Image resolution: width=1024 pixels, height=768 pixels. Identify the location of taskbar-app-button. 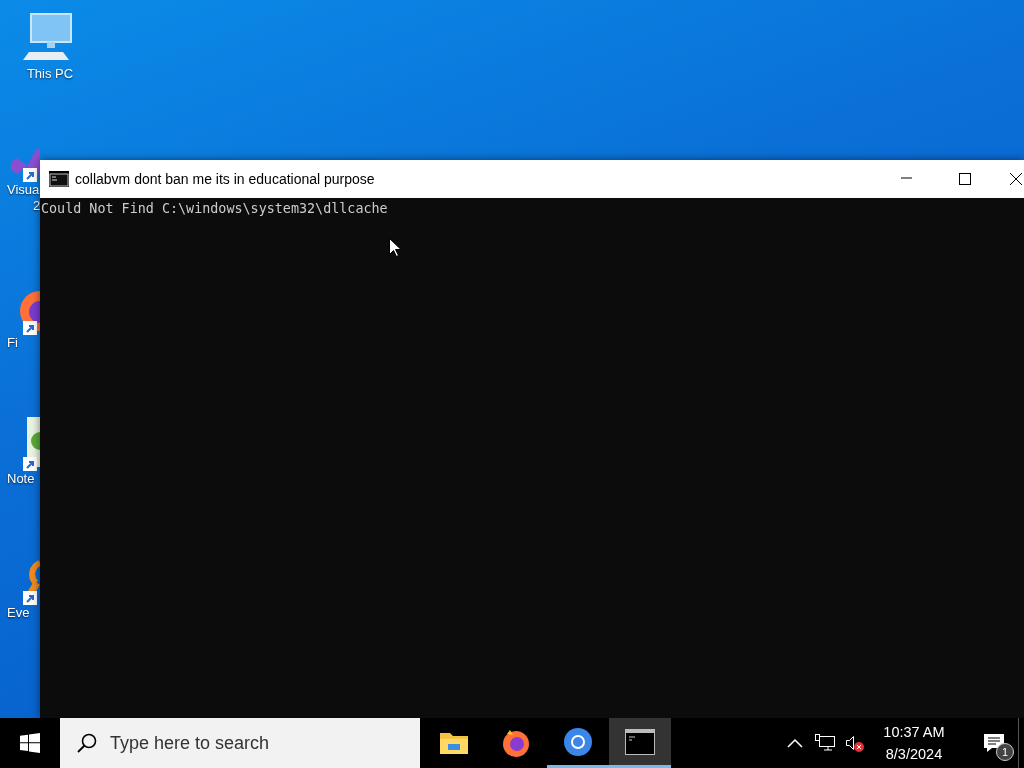
(640, 743).